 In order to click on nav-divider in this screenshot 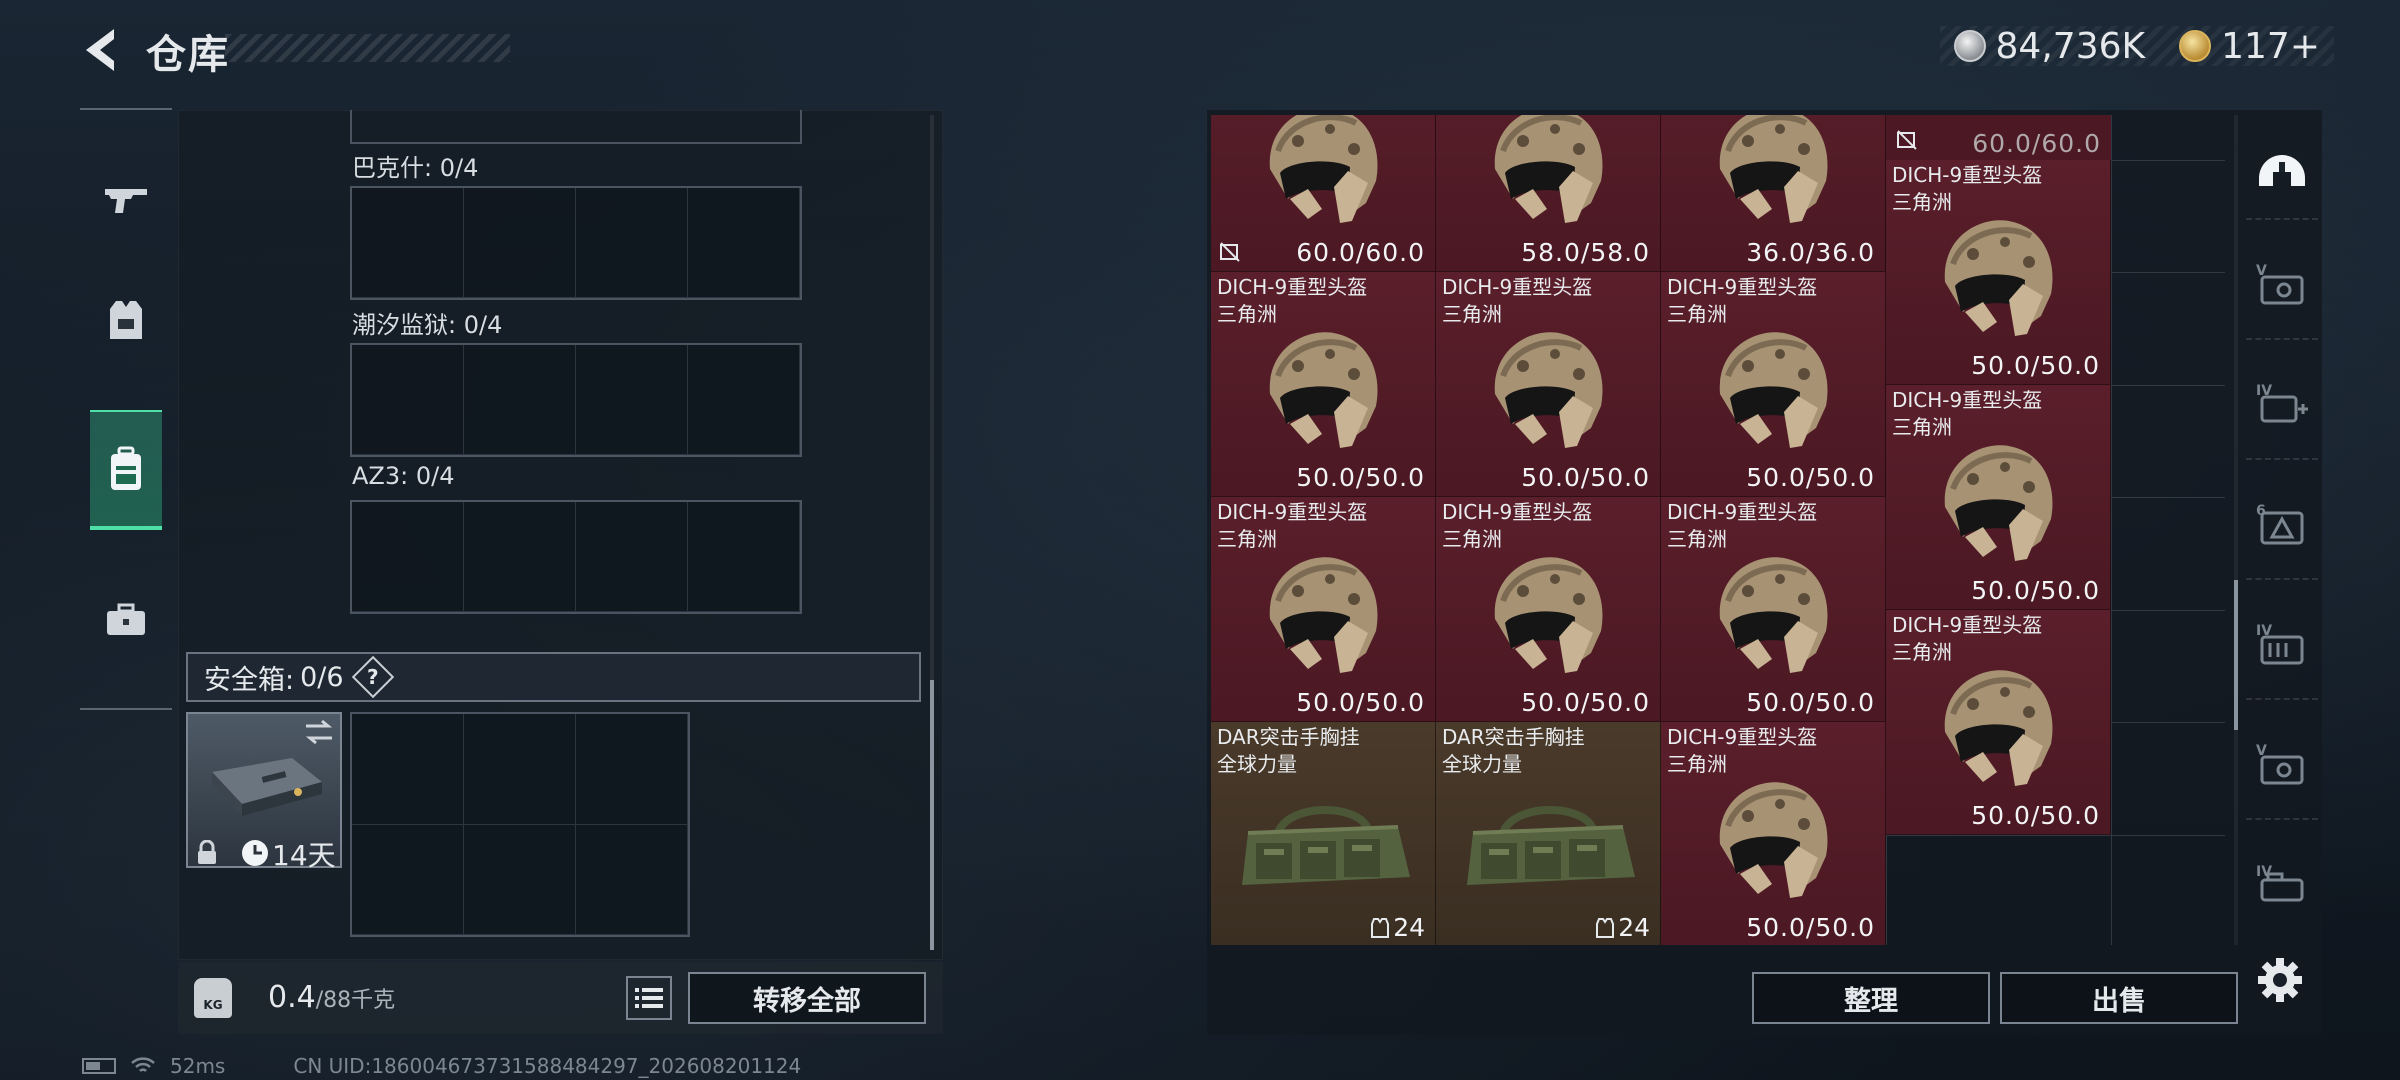, I will do `click(126, 709)`.